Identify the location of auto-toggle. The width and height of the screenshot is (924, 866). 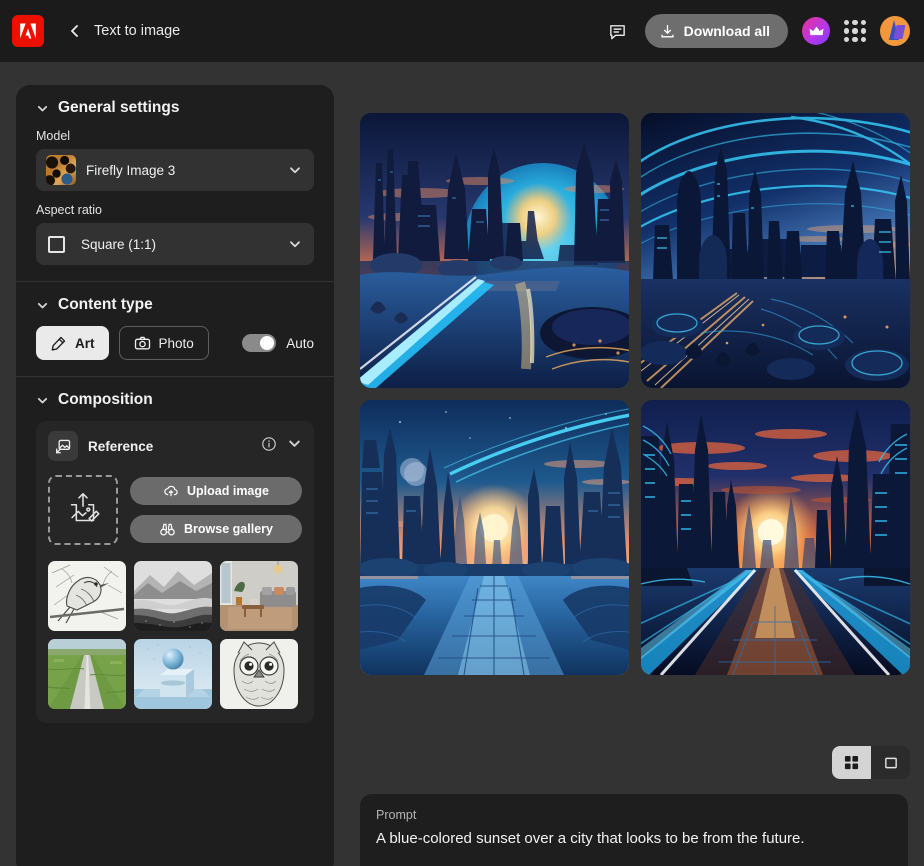
(259, 343).